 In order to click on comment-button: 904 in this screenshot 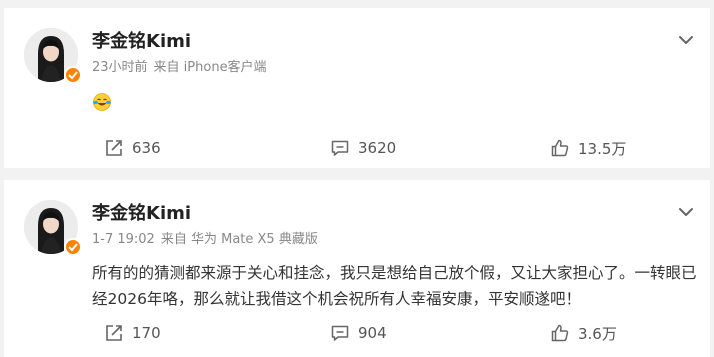, I will do `click(358, 333)`.